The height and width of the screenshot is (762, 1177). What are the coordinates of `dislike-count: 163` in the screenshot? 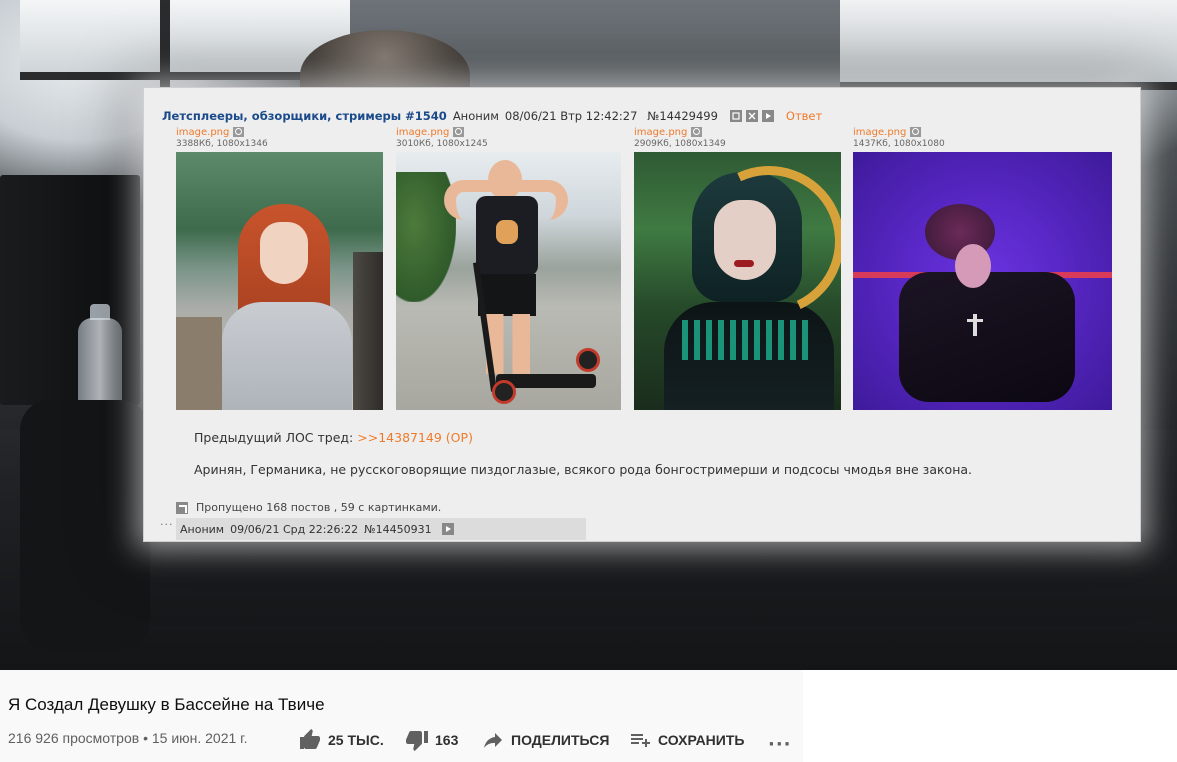 It's located at (447, 740).